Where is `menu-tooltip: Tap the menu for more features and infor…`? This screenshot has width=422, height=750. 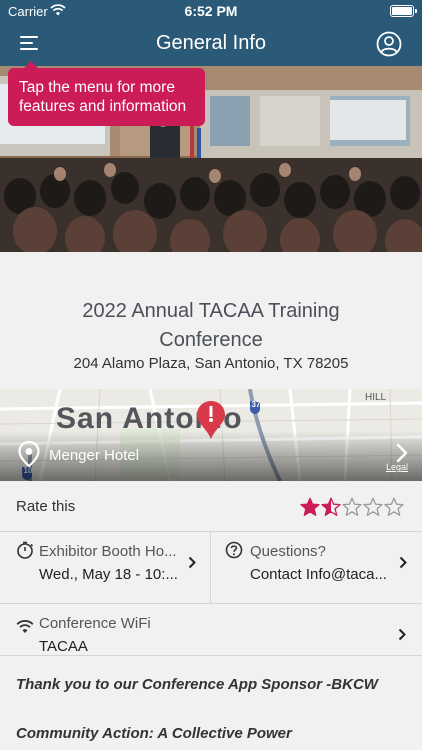 menu-tooltip: Tap the menu for more features and infor… is located at coordinates (106, 93).